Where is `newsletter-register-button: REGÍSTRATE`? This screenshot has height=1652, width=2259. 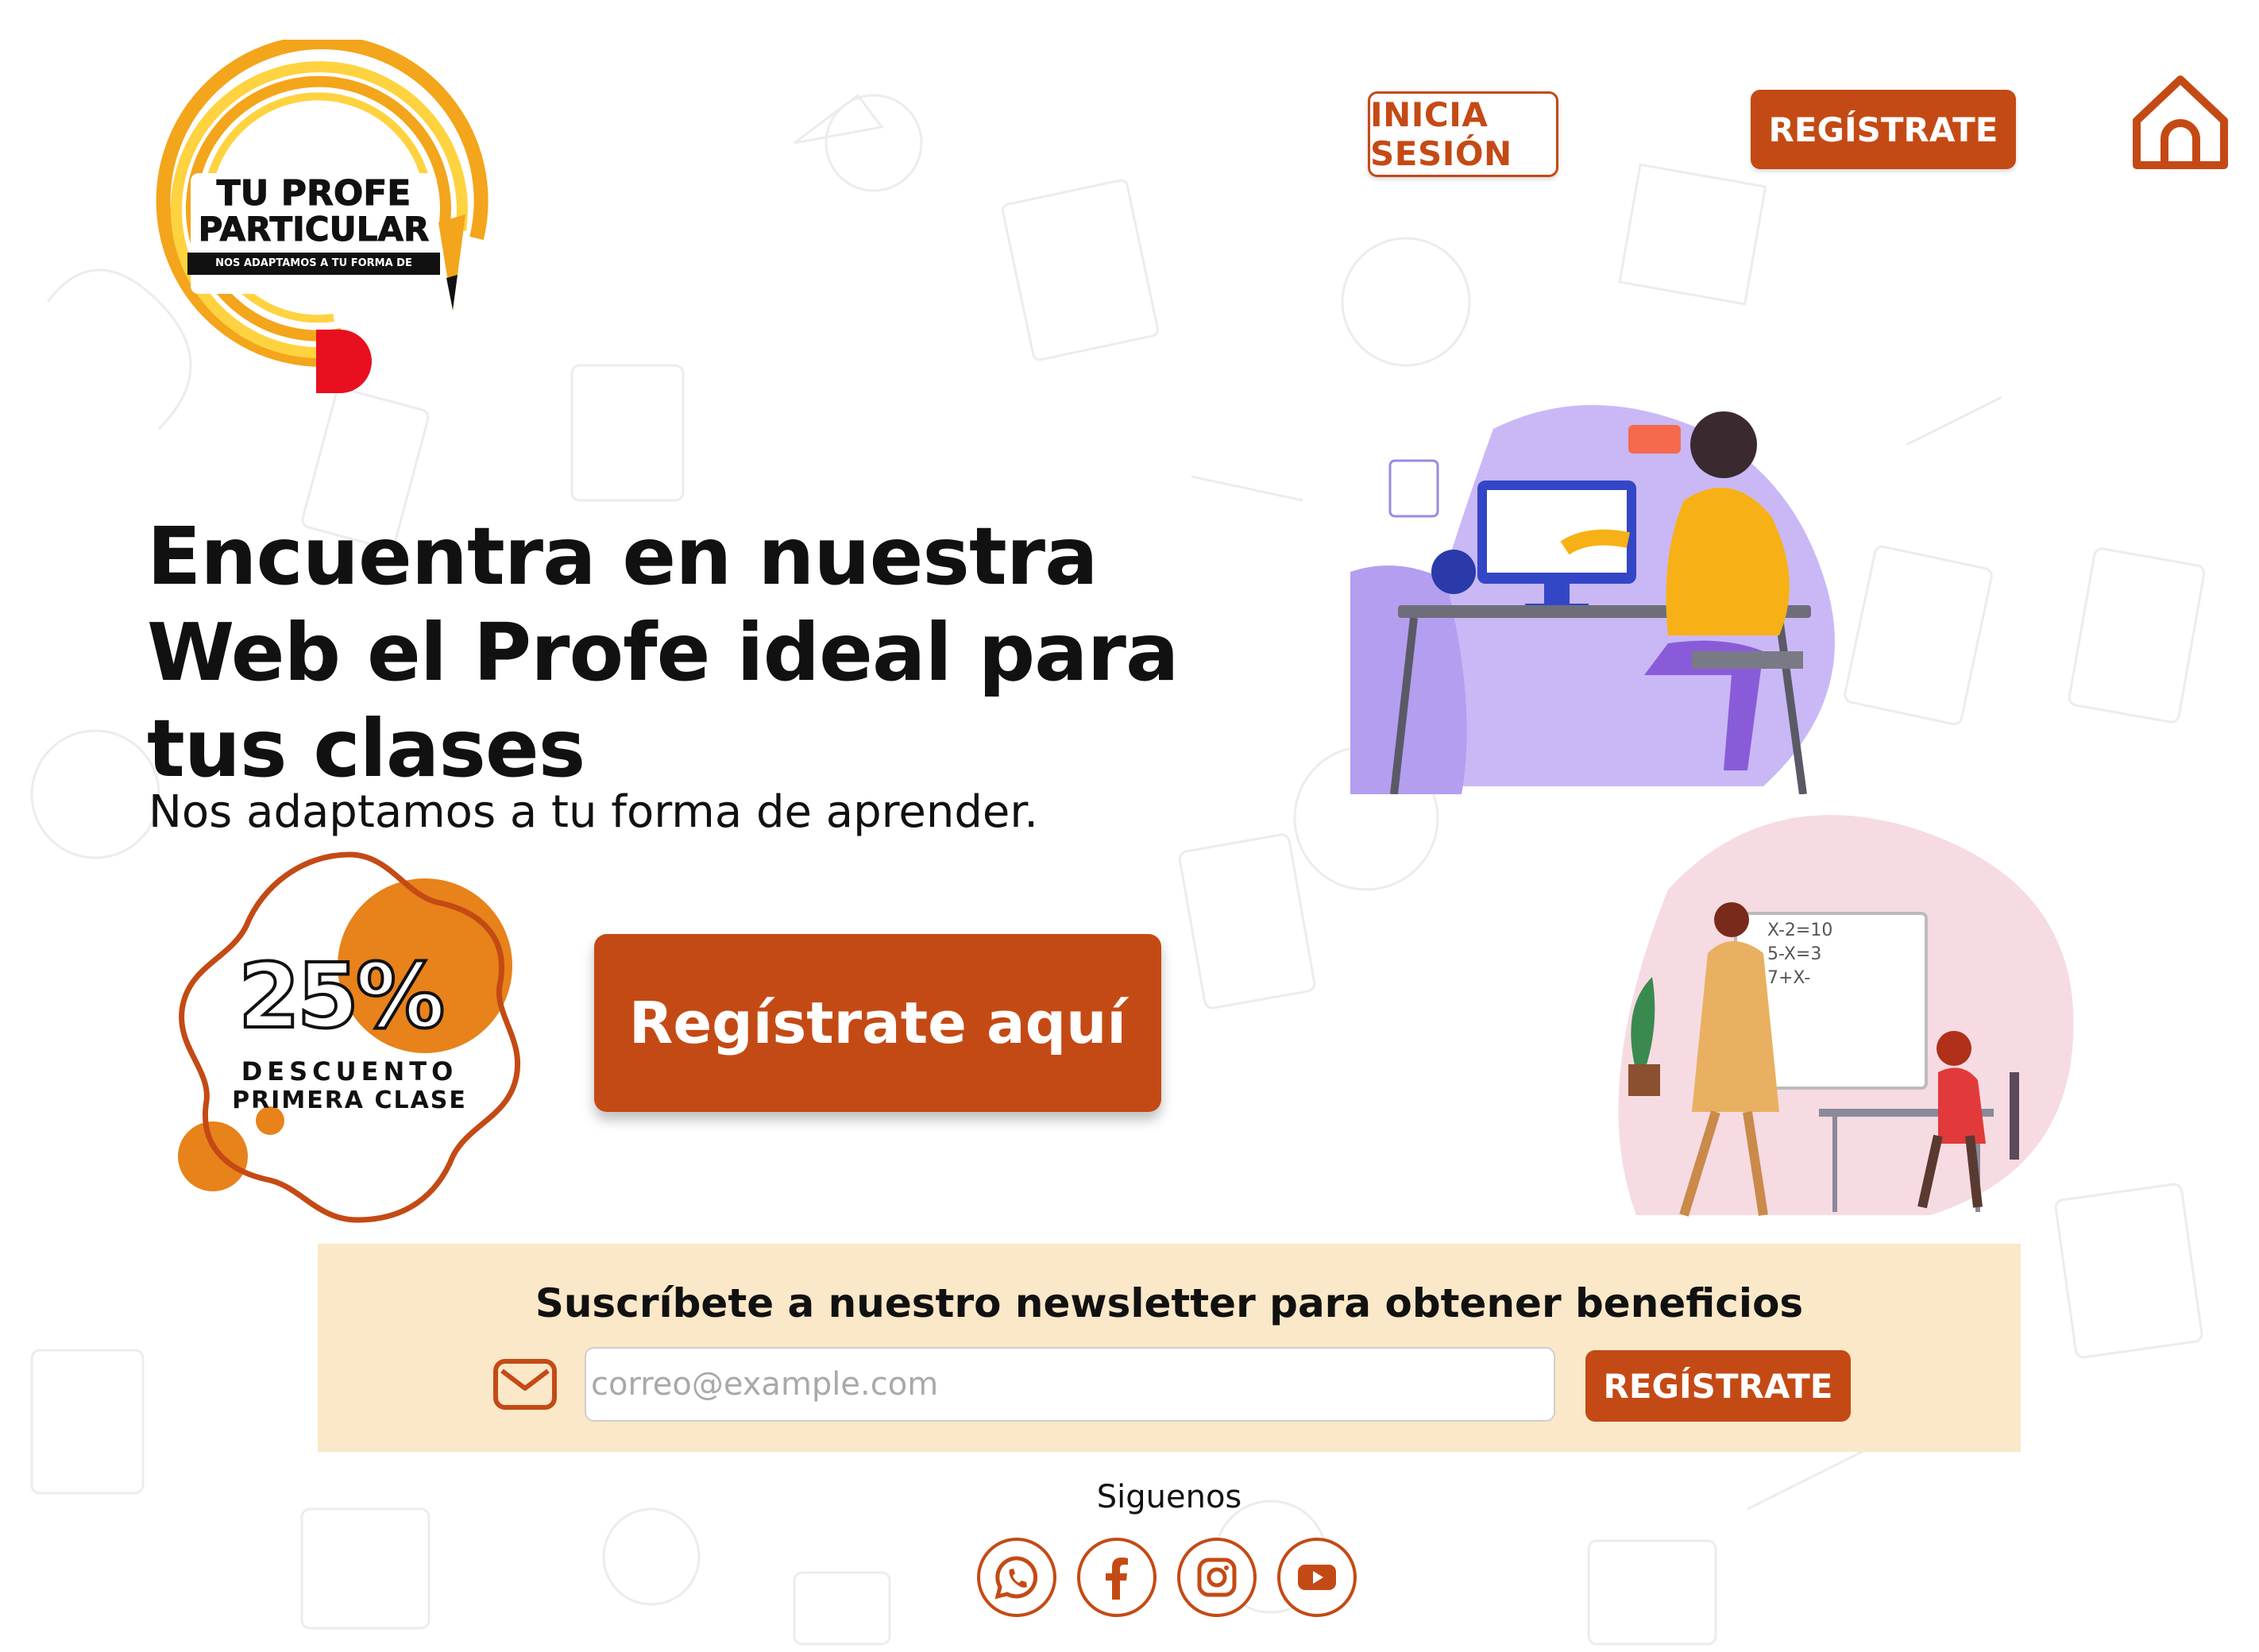 newsletter-register-button: REGÍSTRATE is located at coordinates (1718, 1386).